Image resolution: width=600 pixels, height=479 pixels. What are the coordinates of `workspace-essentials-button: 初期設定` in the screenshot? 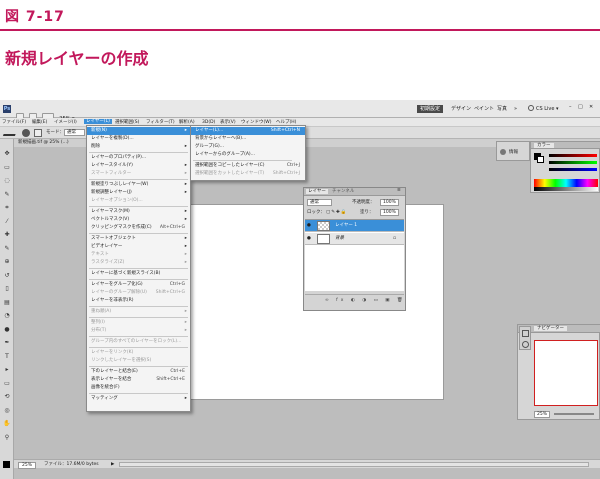 It's located at (430, 109).